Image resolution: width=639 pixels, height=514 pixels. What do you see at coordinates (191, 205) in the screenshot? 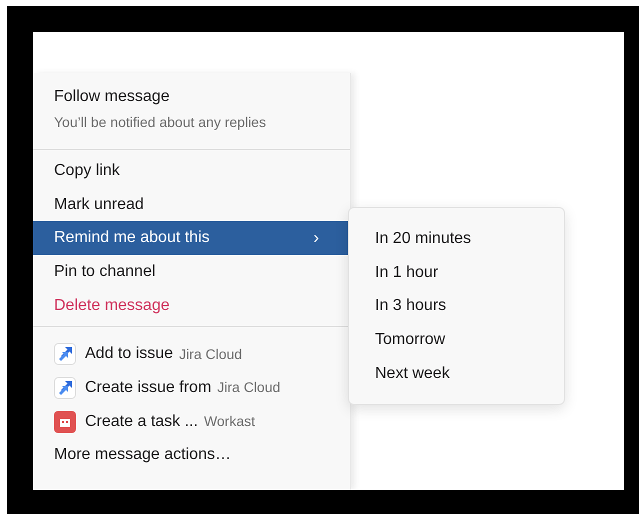
I see `menu-item: Mark unread` at bounding box center [191, 205].